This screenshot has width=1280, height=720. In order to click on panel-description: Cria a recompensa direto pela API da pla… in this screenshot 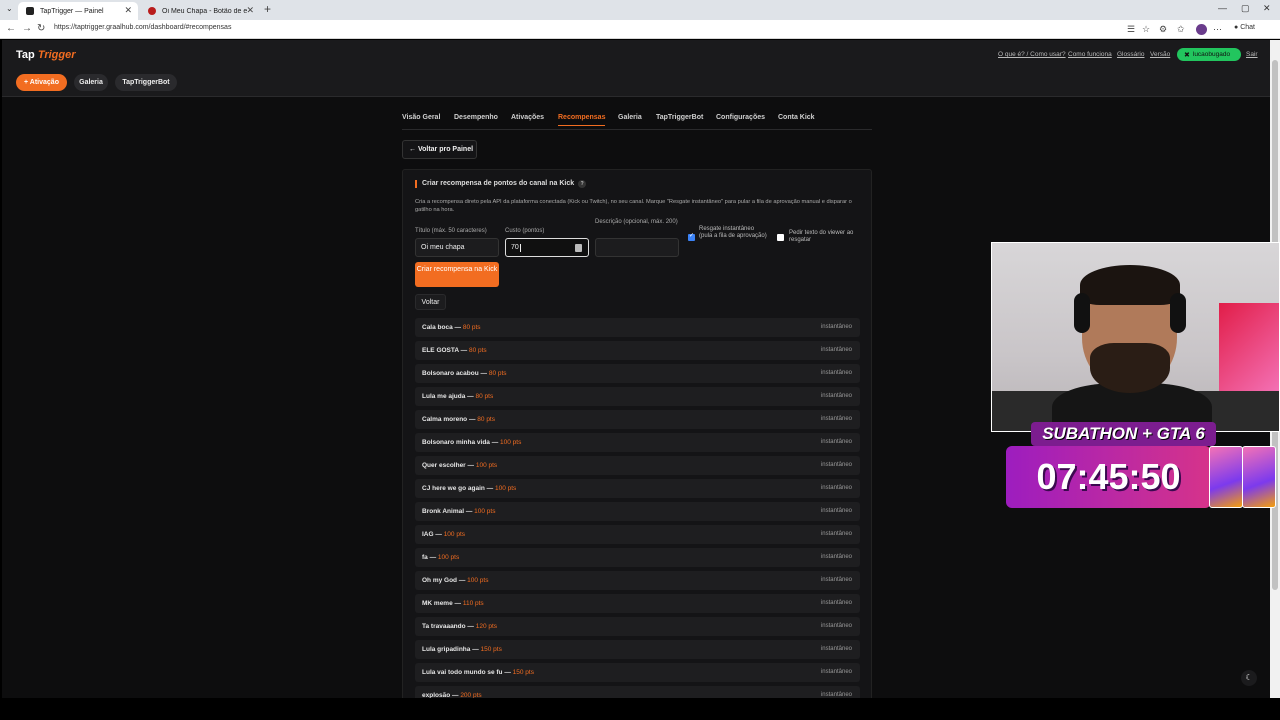, I will do `click(633, 206)`.